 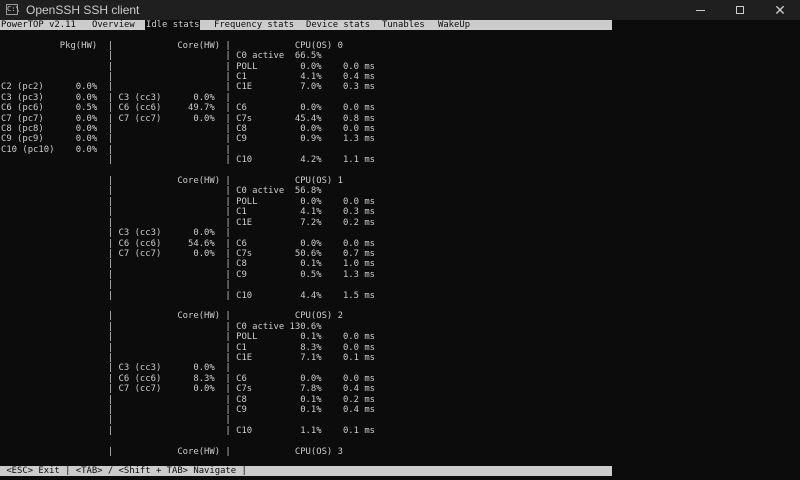 I want to click on tab-tunables: Tunables, so click(x=403, y=25).